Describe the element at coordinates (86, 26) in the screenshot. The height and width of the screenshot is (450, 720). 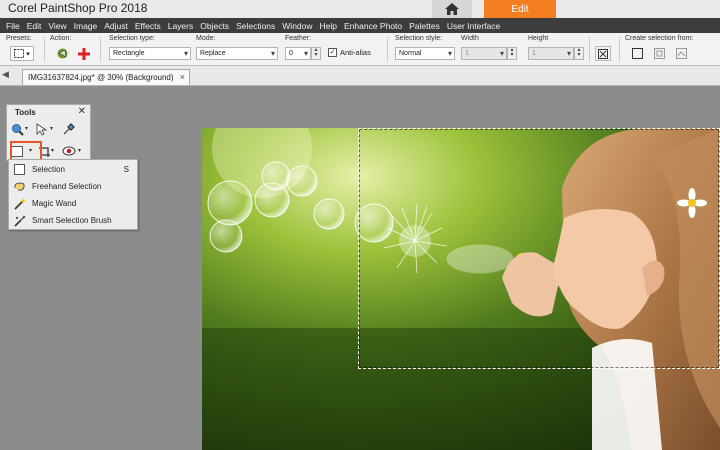
I see `menu-image: Image` at that location.